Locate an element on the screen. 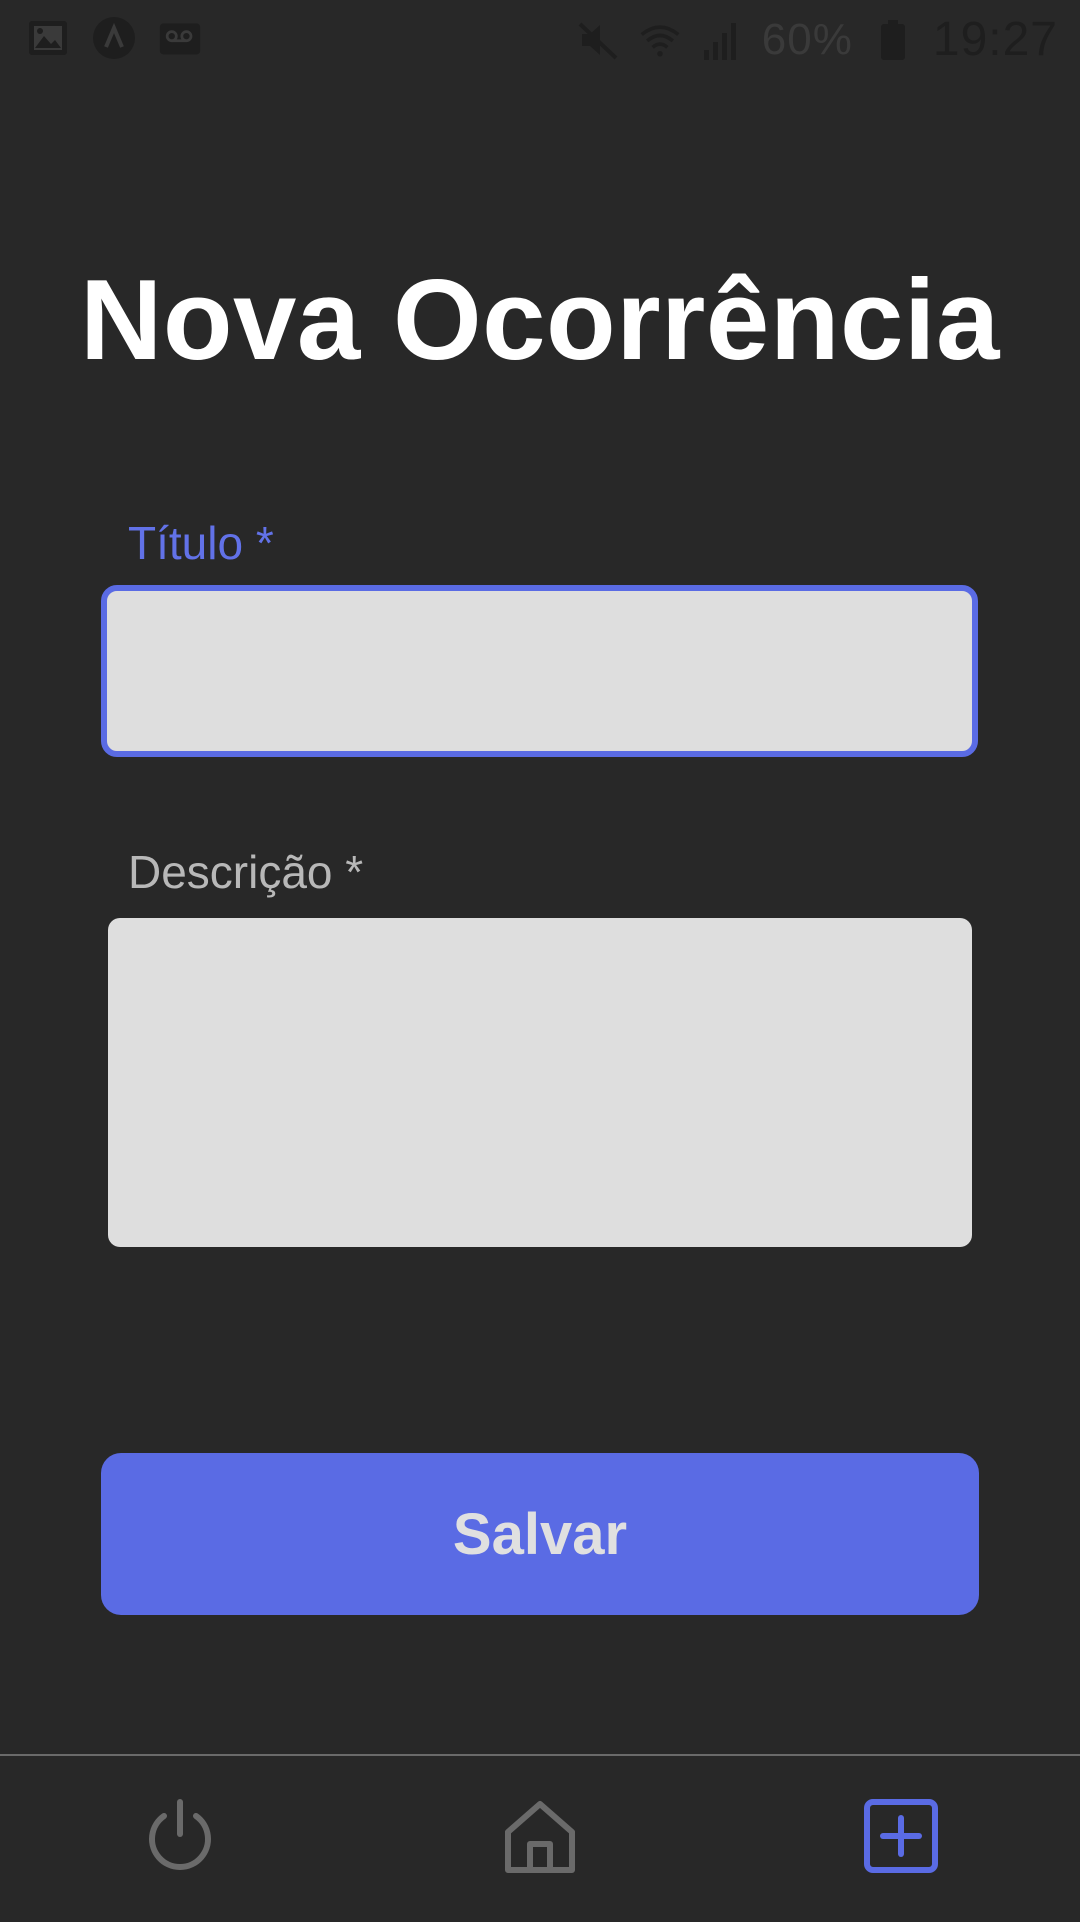  page-title: Nova Ocorrência is located at coordinates (540, 320).